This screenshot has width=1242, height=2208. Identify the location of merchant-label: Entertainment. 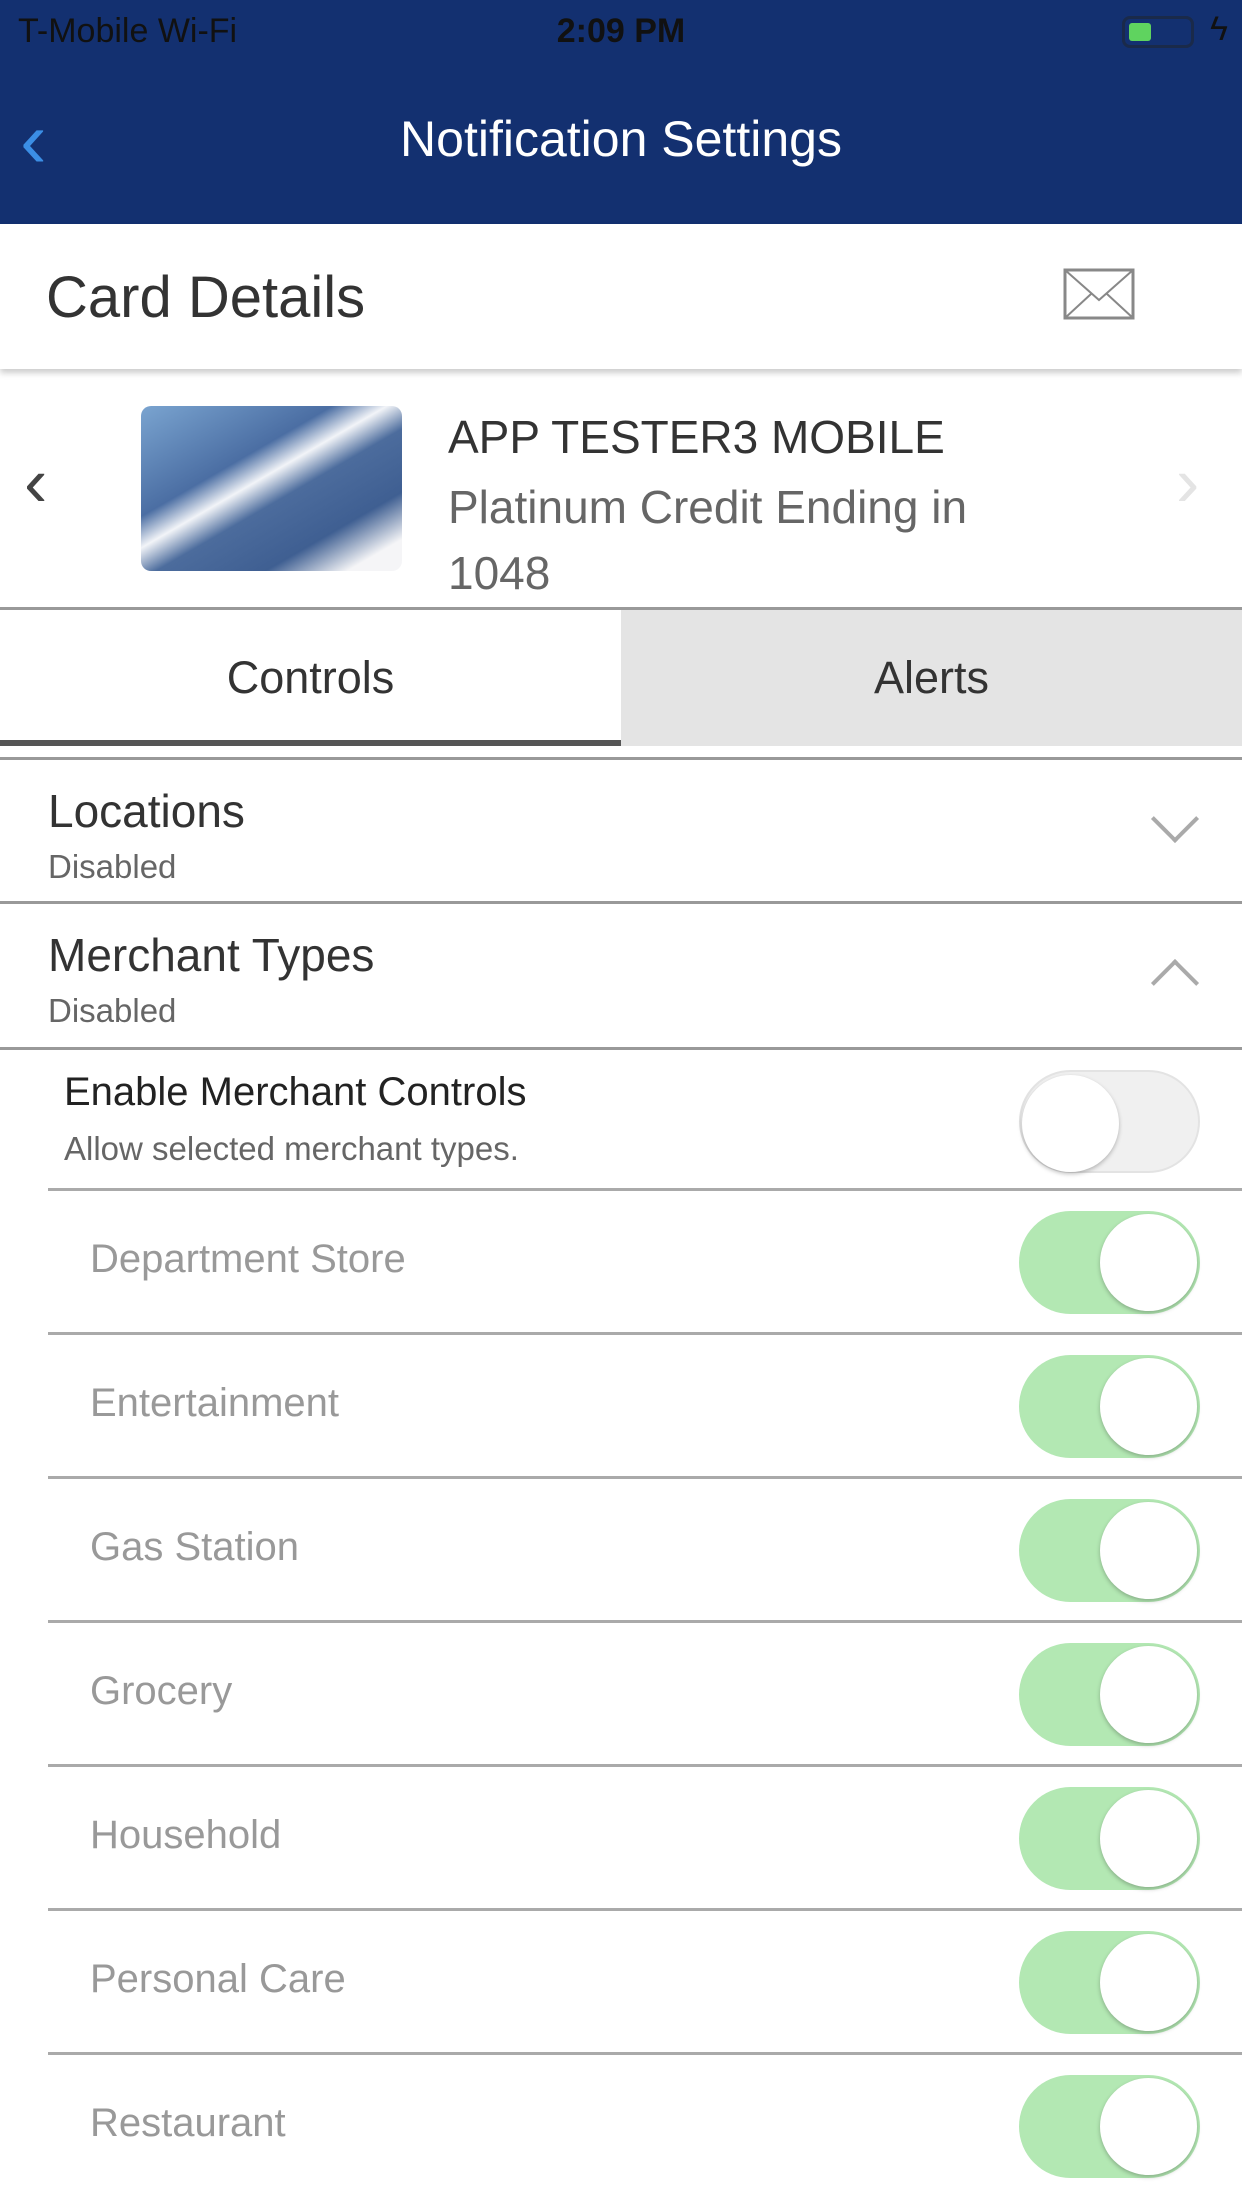
(215, 1403).